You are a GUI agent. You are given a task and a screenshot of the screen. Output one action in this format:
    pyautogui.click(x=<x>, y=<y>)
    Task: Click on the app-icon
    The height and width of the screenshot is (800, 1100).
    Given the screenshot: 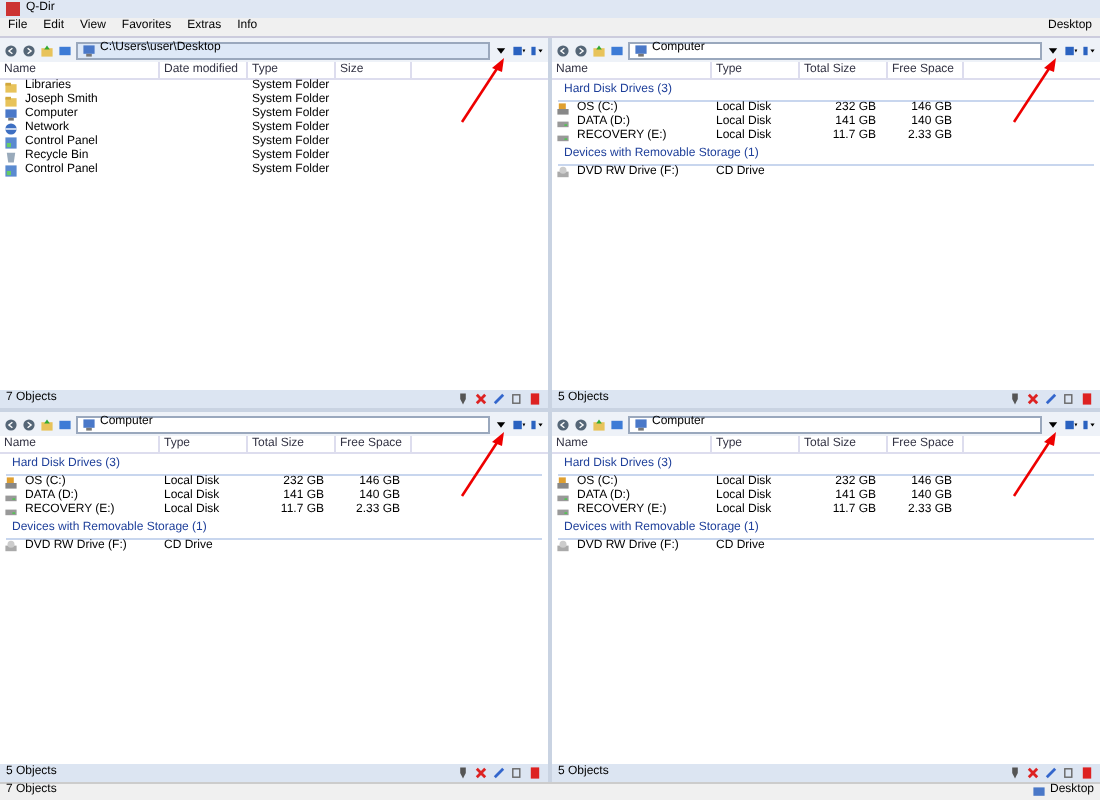 What is the action you would take?
    pyautogui.click(x=13, y=9)
    